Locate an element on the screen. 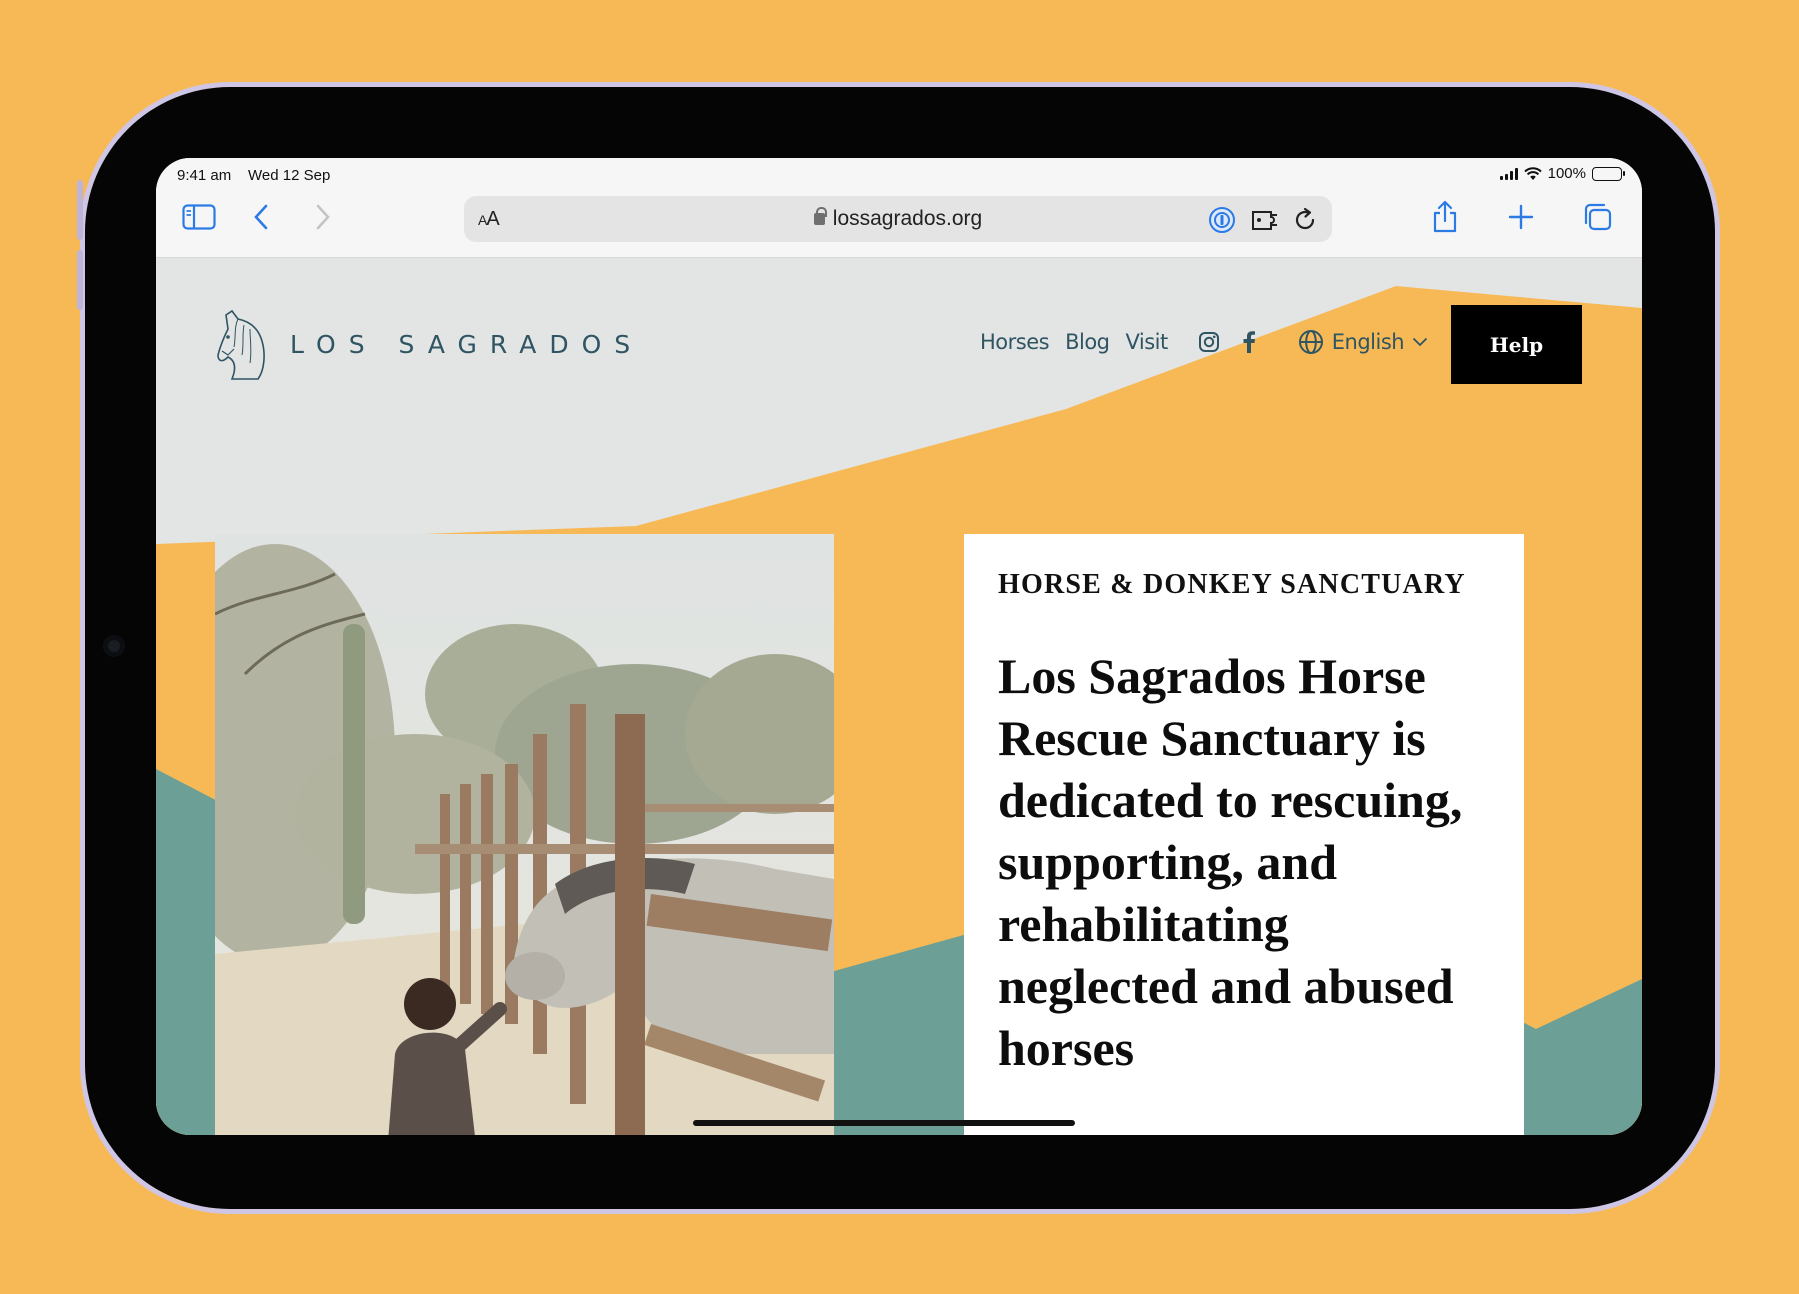 Image resolution: width=1799 pixels, height=1294 pixels. reload-icon is located at coordinates (1305, 220).